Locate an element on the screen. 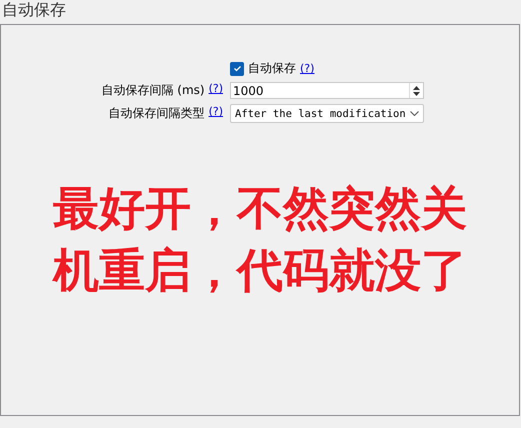 The height and width of the screenshot is (428, 521). section-title: 自动保存 is located at coordinates (34, 10).